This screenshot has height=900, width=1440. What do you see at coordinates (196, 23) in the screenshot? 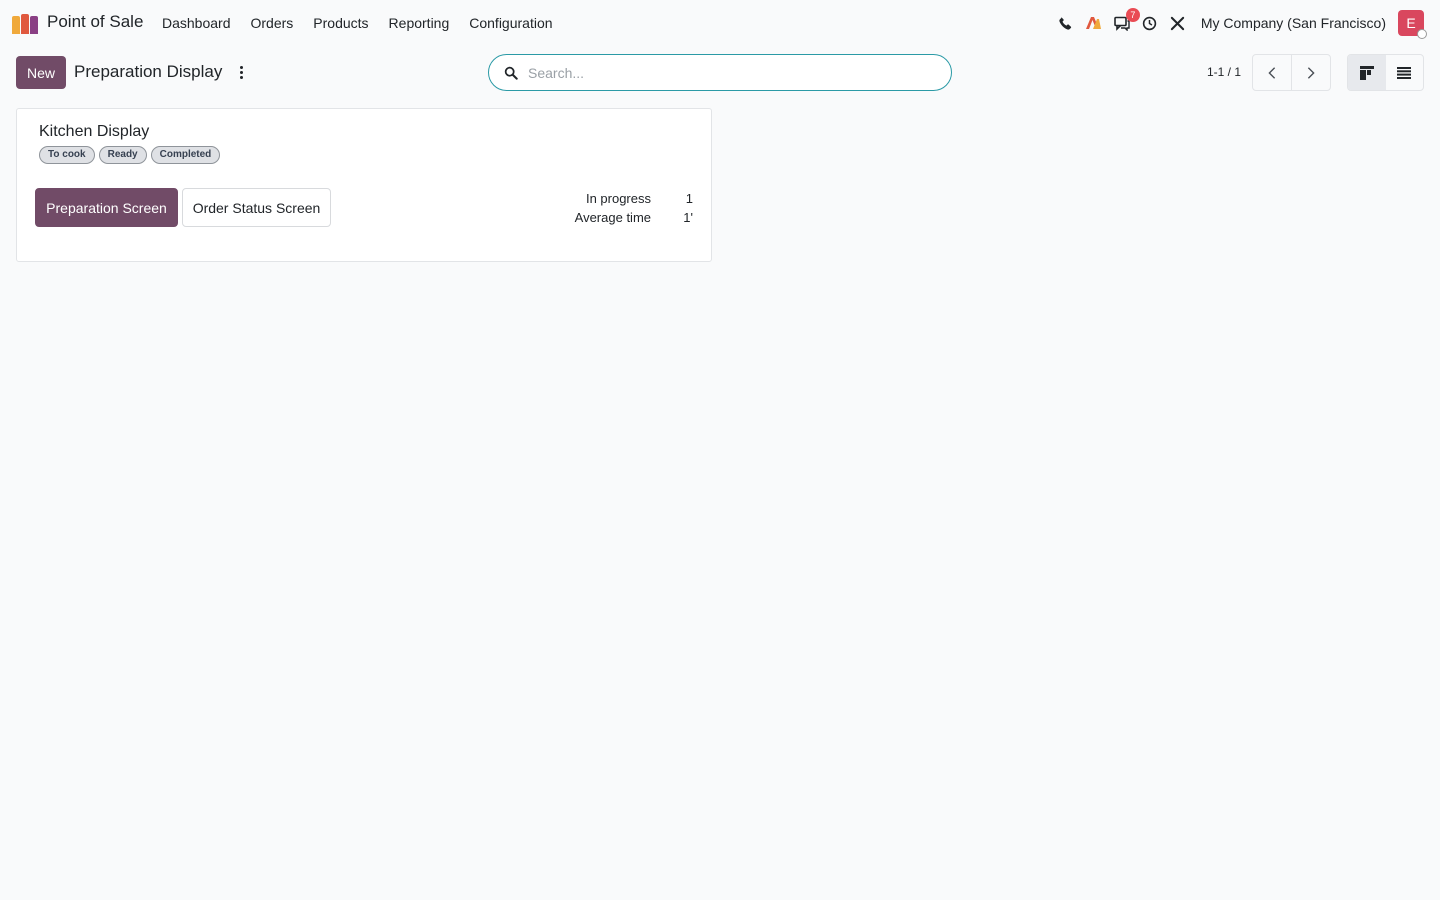
I see `menu-item-dashboard: Dashboard` at bounding box center [196, 23].